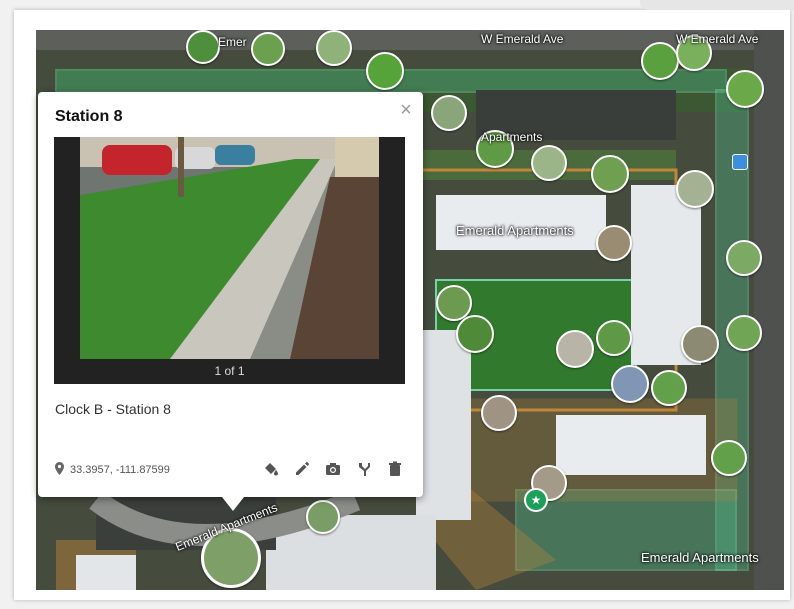  What do you see at coordinates (395, 469) in the screenshot?
I see `trash-icon` at bounding box center [395, 469].